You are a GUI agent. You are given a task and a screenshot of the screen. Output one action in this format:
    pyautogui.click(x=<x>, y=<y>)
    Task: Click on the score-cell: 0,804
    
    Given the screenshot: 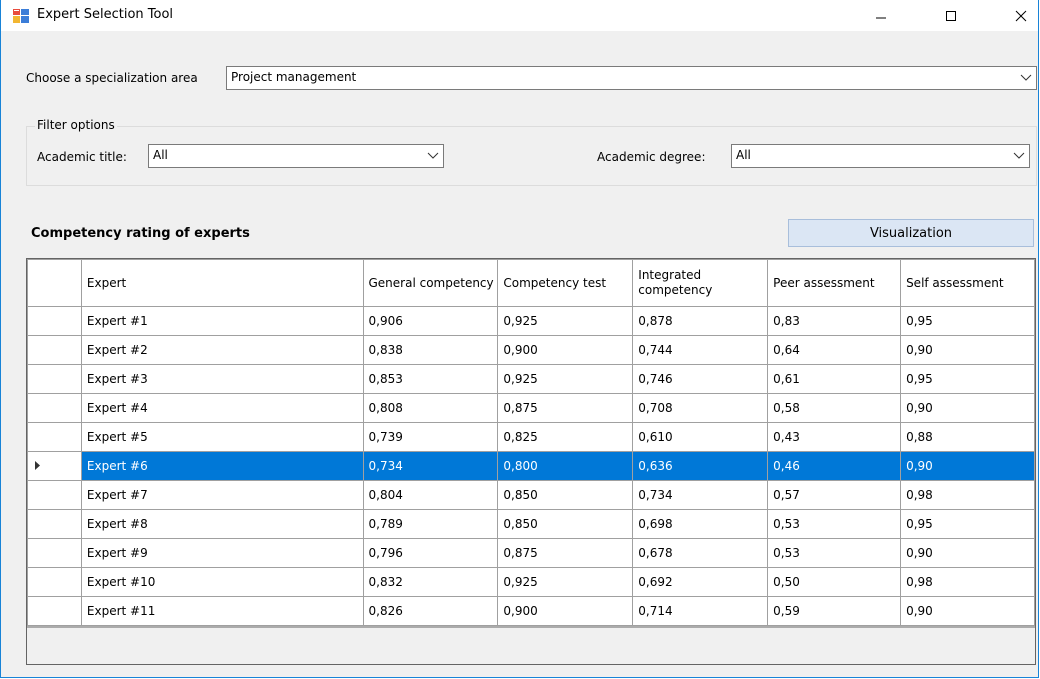 What is the action you would take?
    pyautogui.click(x=430, y=495)
    